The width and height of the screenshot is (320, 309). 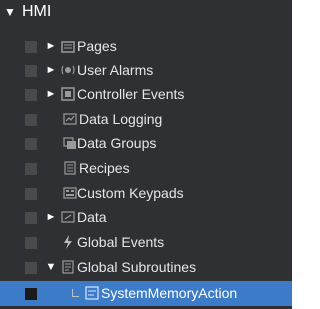 I want to click on data-icon, so click(x=68, y=217).